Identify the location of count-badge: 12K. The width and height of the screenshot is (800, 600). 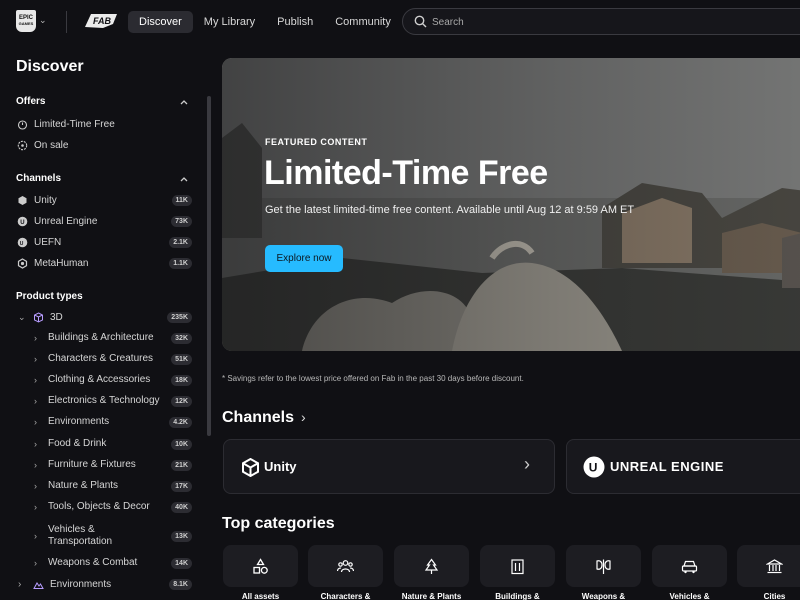
(181, 401).